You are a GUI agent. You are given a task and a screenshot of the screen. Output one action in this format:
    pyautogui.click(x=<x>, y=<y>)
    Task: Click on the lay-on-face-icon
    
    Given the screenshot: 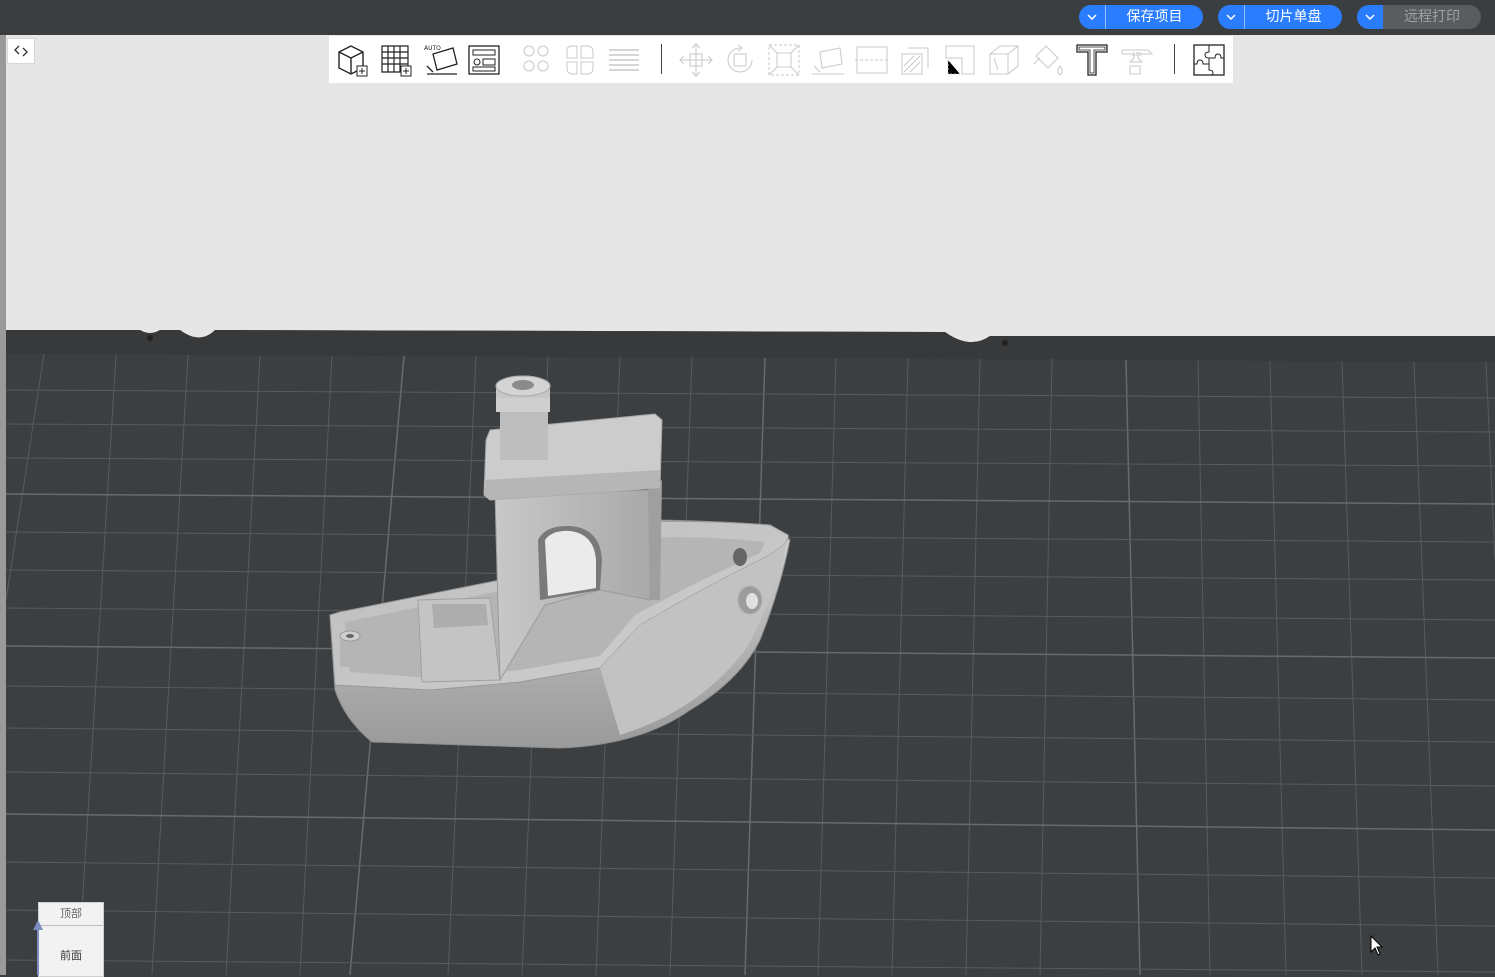 What is the action you would take?
    pyautogui.click(x=828, y=60)
    